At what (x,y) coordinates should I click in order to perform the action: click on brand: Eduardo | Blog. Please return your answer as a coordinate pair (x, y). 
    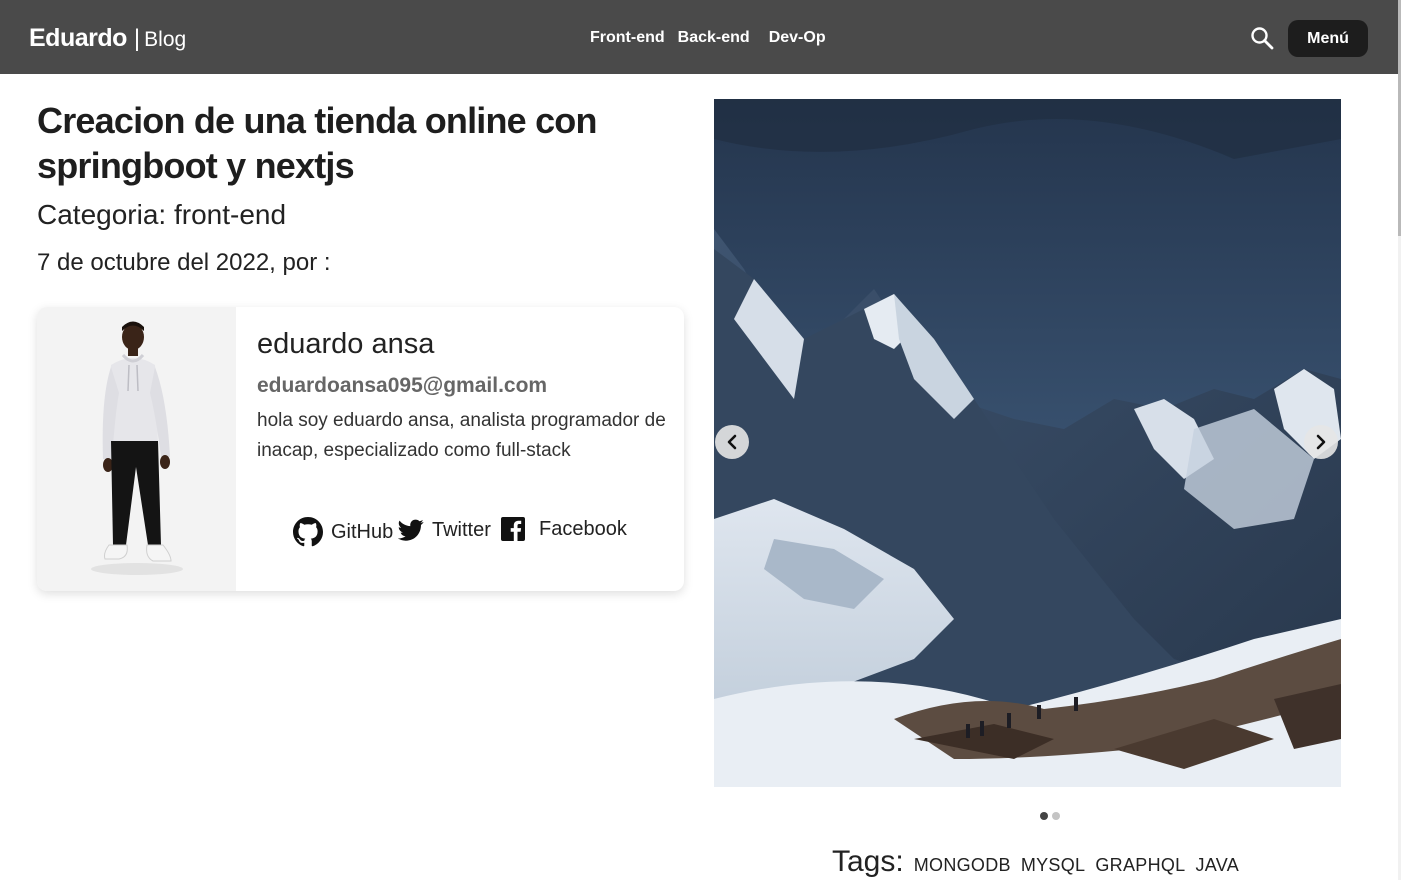
    Looking at the image, I should click on (107, 38).